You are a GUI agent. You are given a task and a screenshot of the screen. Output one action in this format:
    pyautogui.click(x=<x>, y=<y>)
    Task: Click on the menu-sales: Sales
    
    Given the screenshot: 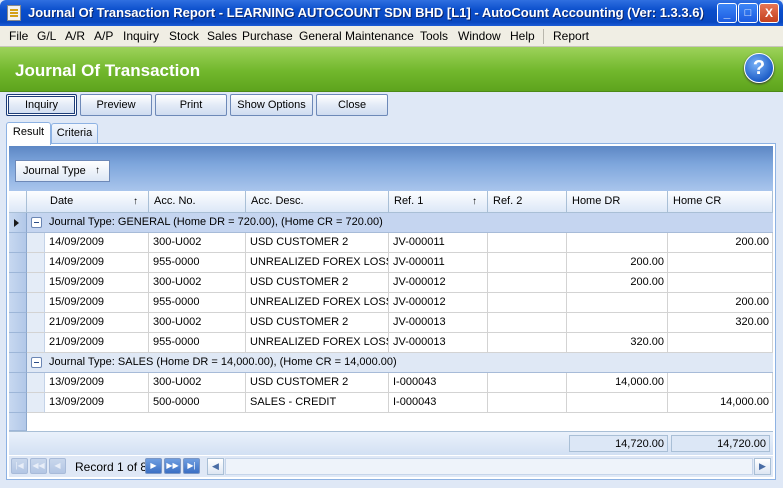 What is the action you would take?
    pyautogui.click(x=222, y=36)
    